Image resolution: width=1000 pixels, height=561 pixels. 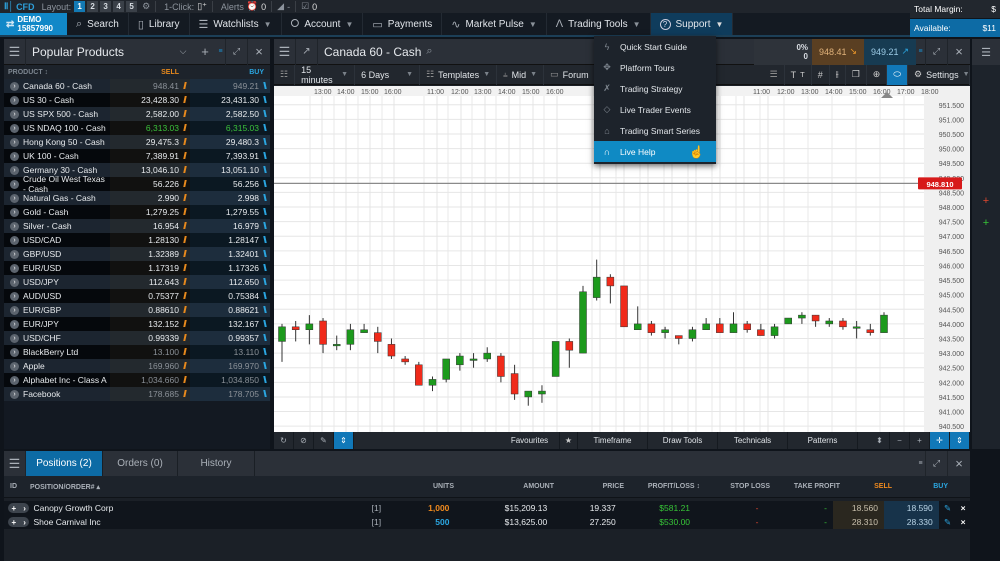 What do you see at coordinates (921, 51) in the screenshot?
I see `panel-link-icon: ≡` at bounding box center [921, 51].